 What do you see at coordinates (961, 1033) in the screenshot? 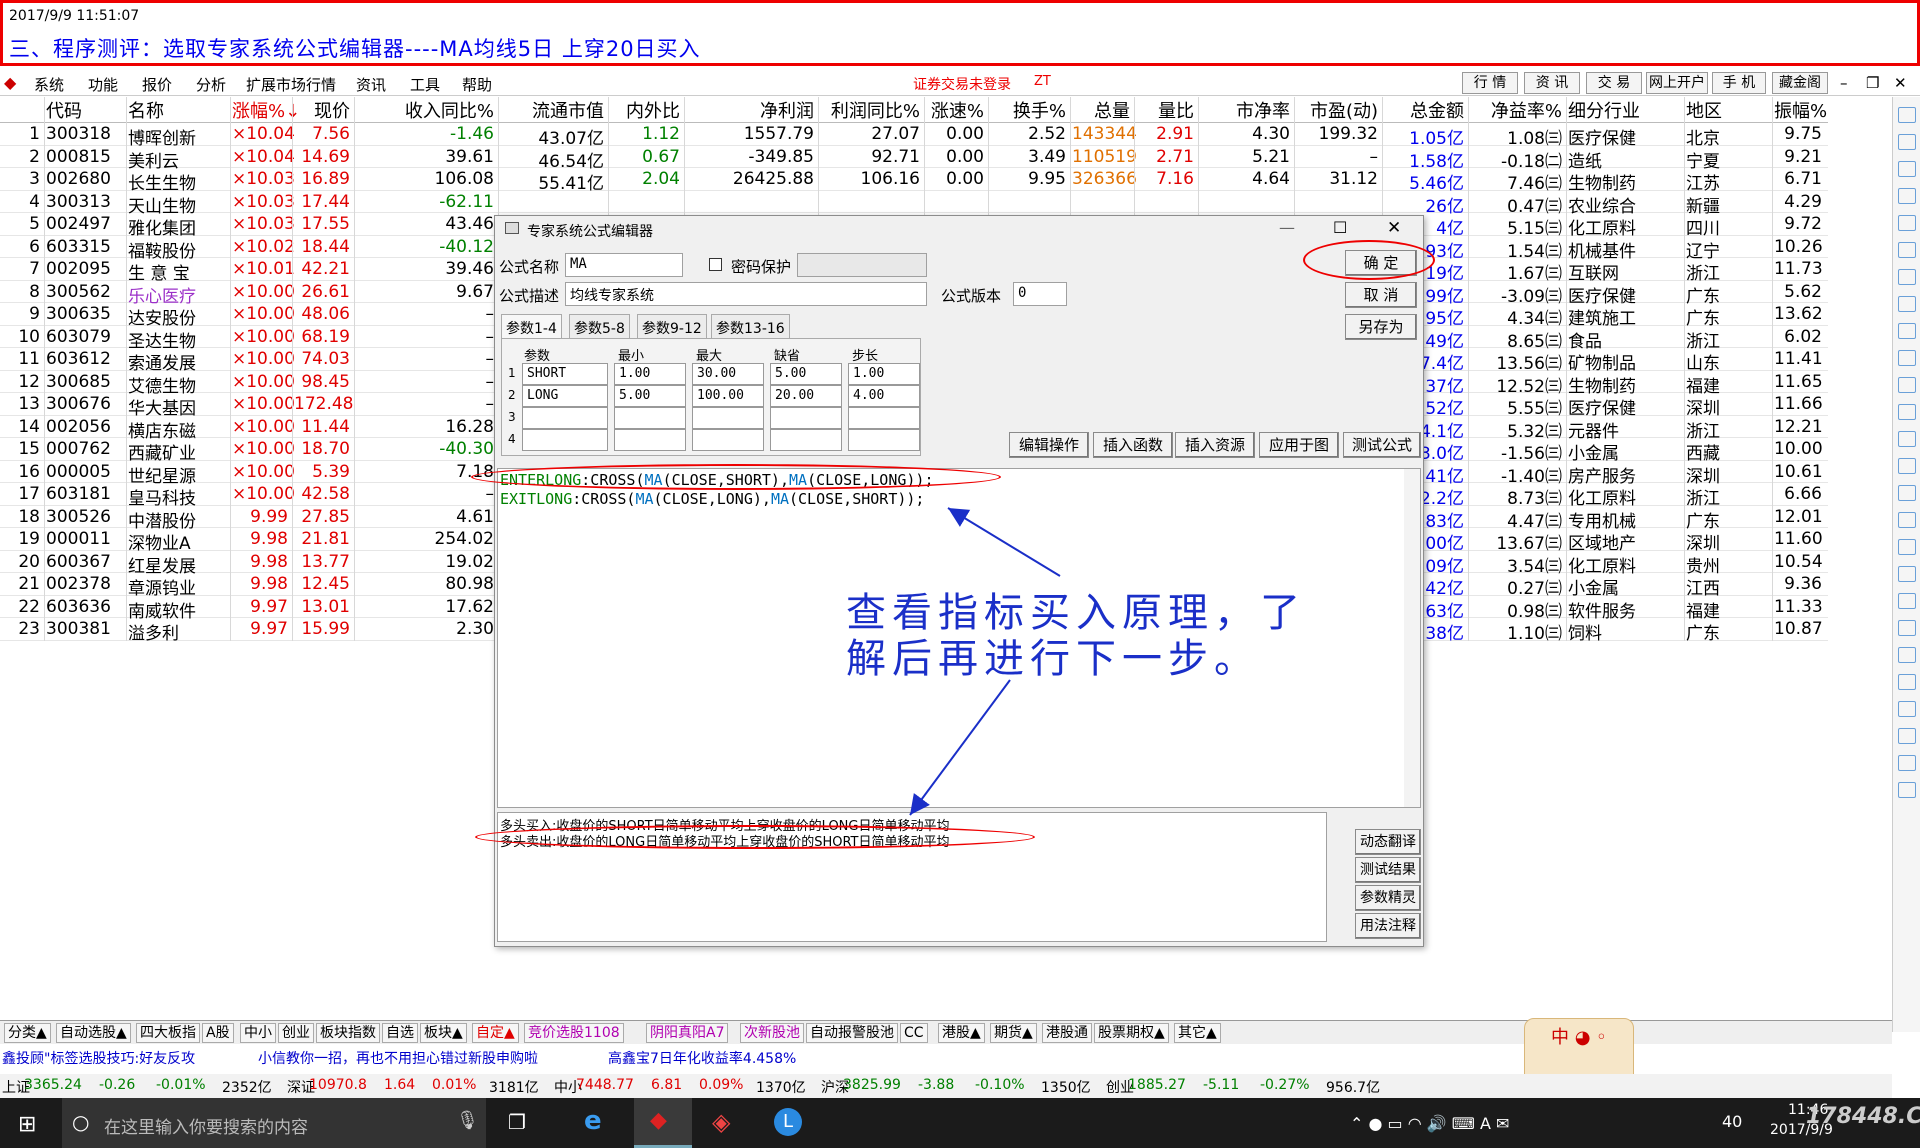
I see `bottom-tab: 港股▲` at bounding box center [961, 1033].